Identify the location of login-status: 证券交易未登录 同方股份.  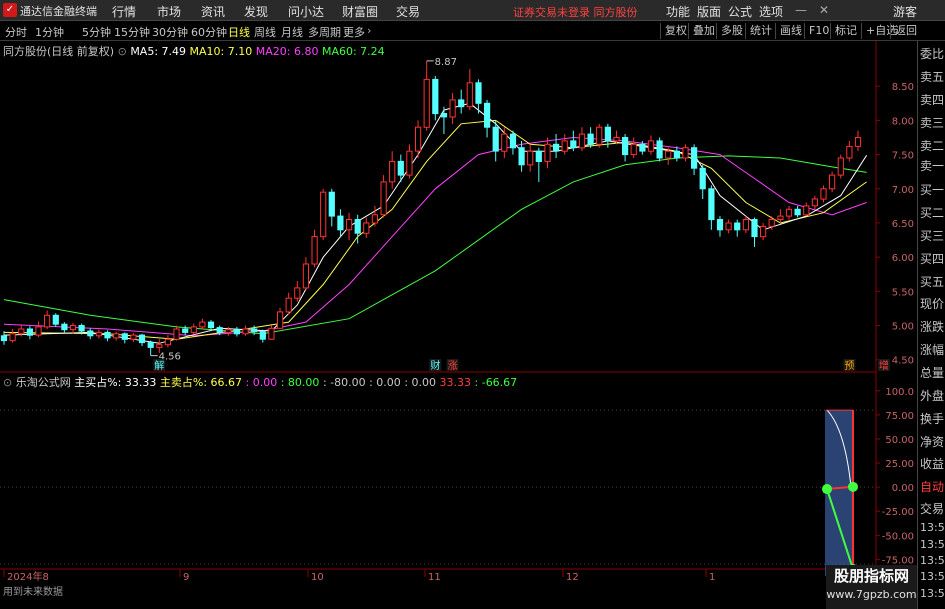
(575, 12).